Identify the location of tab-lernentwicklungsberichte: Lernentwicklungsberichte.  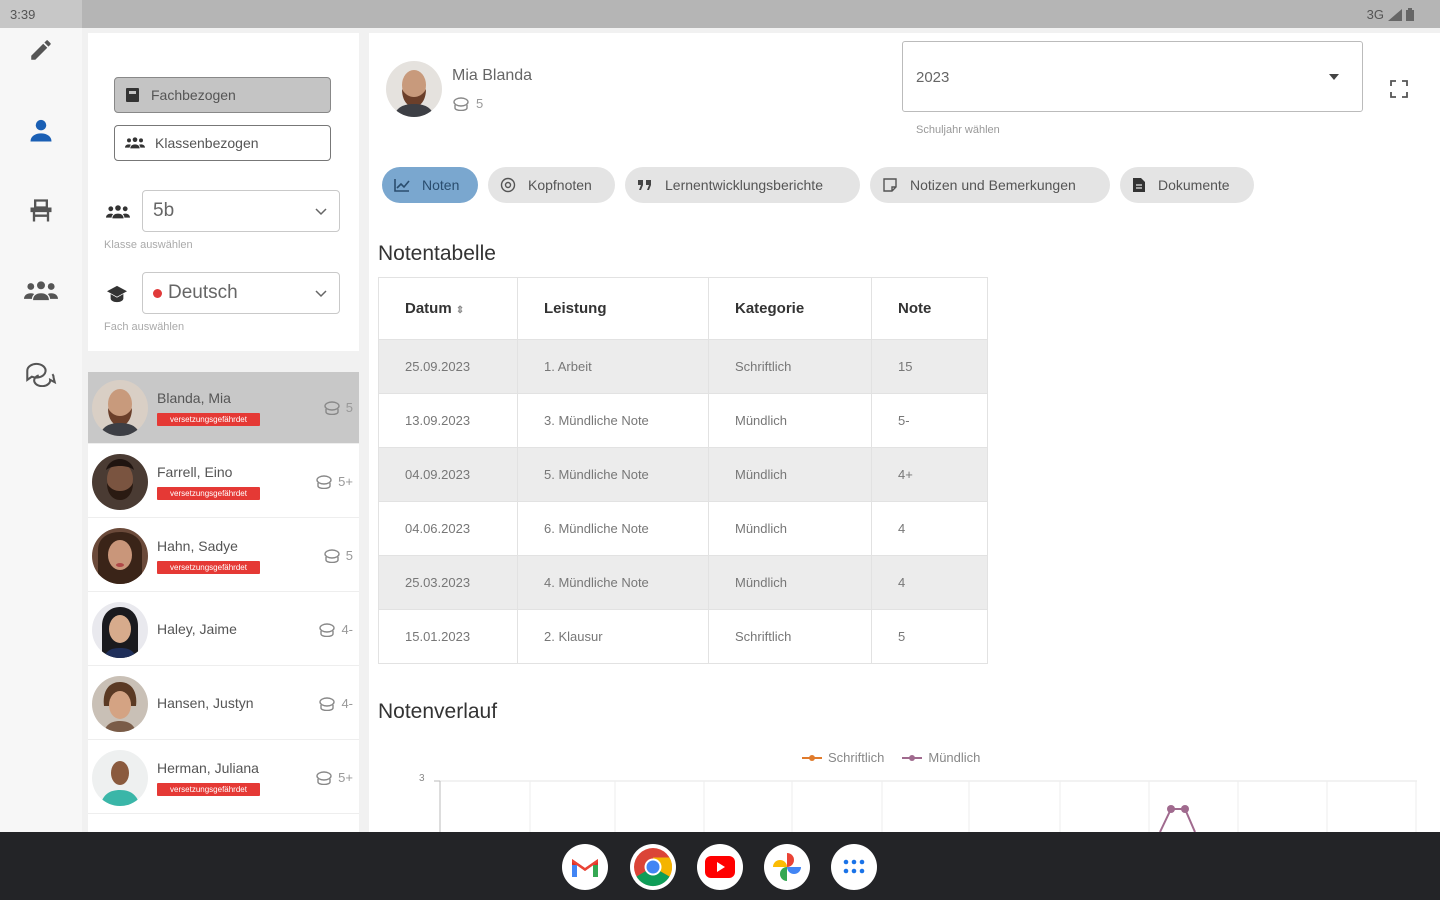
(742, 185).